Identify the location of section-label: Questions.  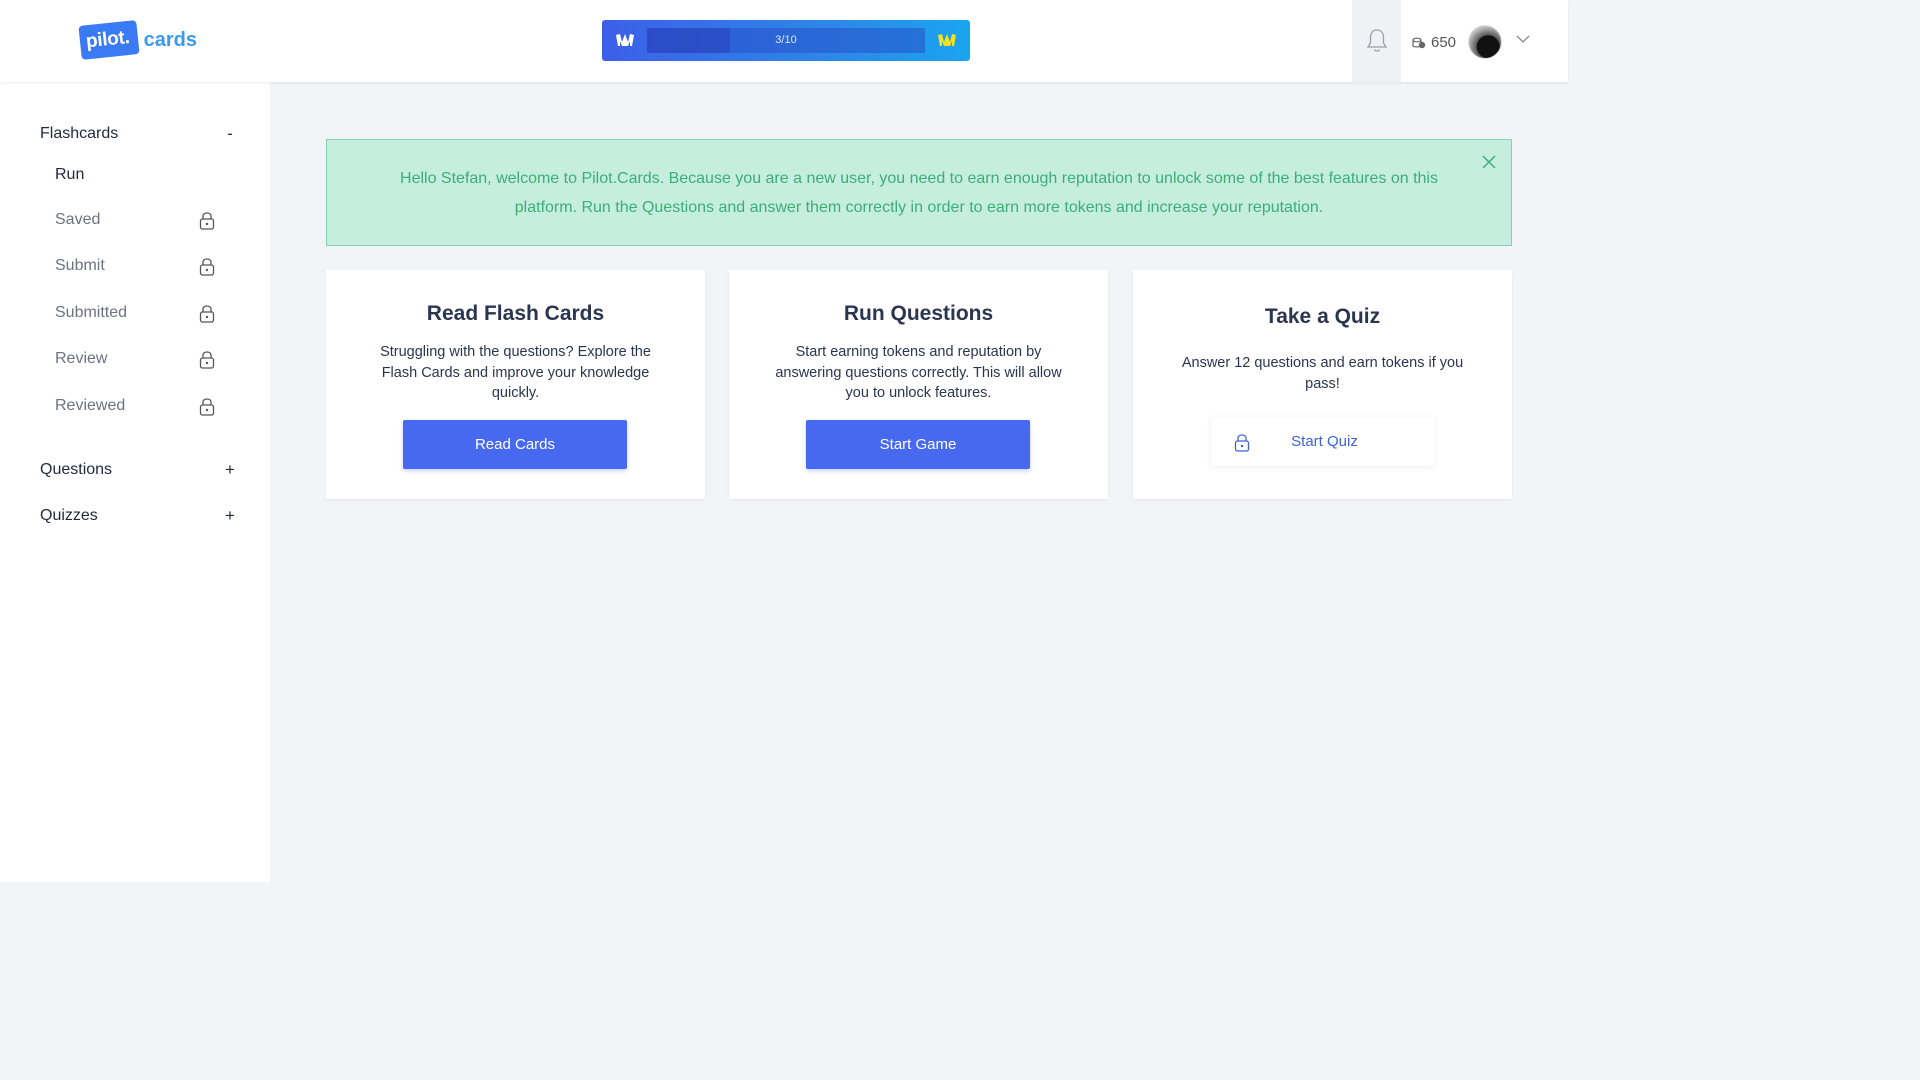
(76, 469).